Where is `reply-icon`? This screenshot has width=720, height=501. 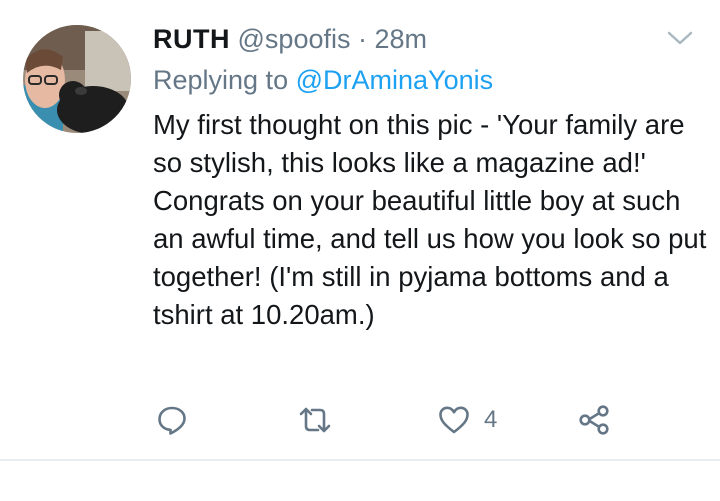
reply-icon is located at coordinates (172, 420).